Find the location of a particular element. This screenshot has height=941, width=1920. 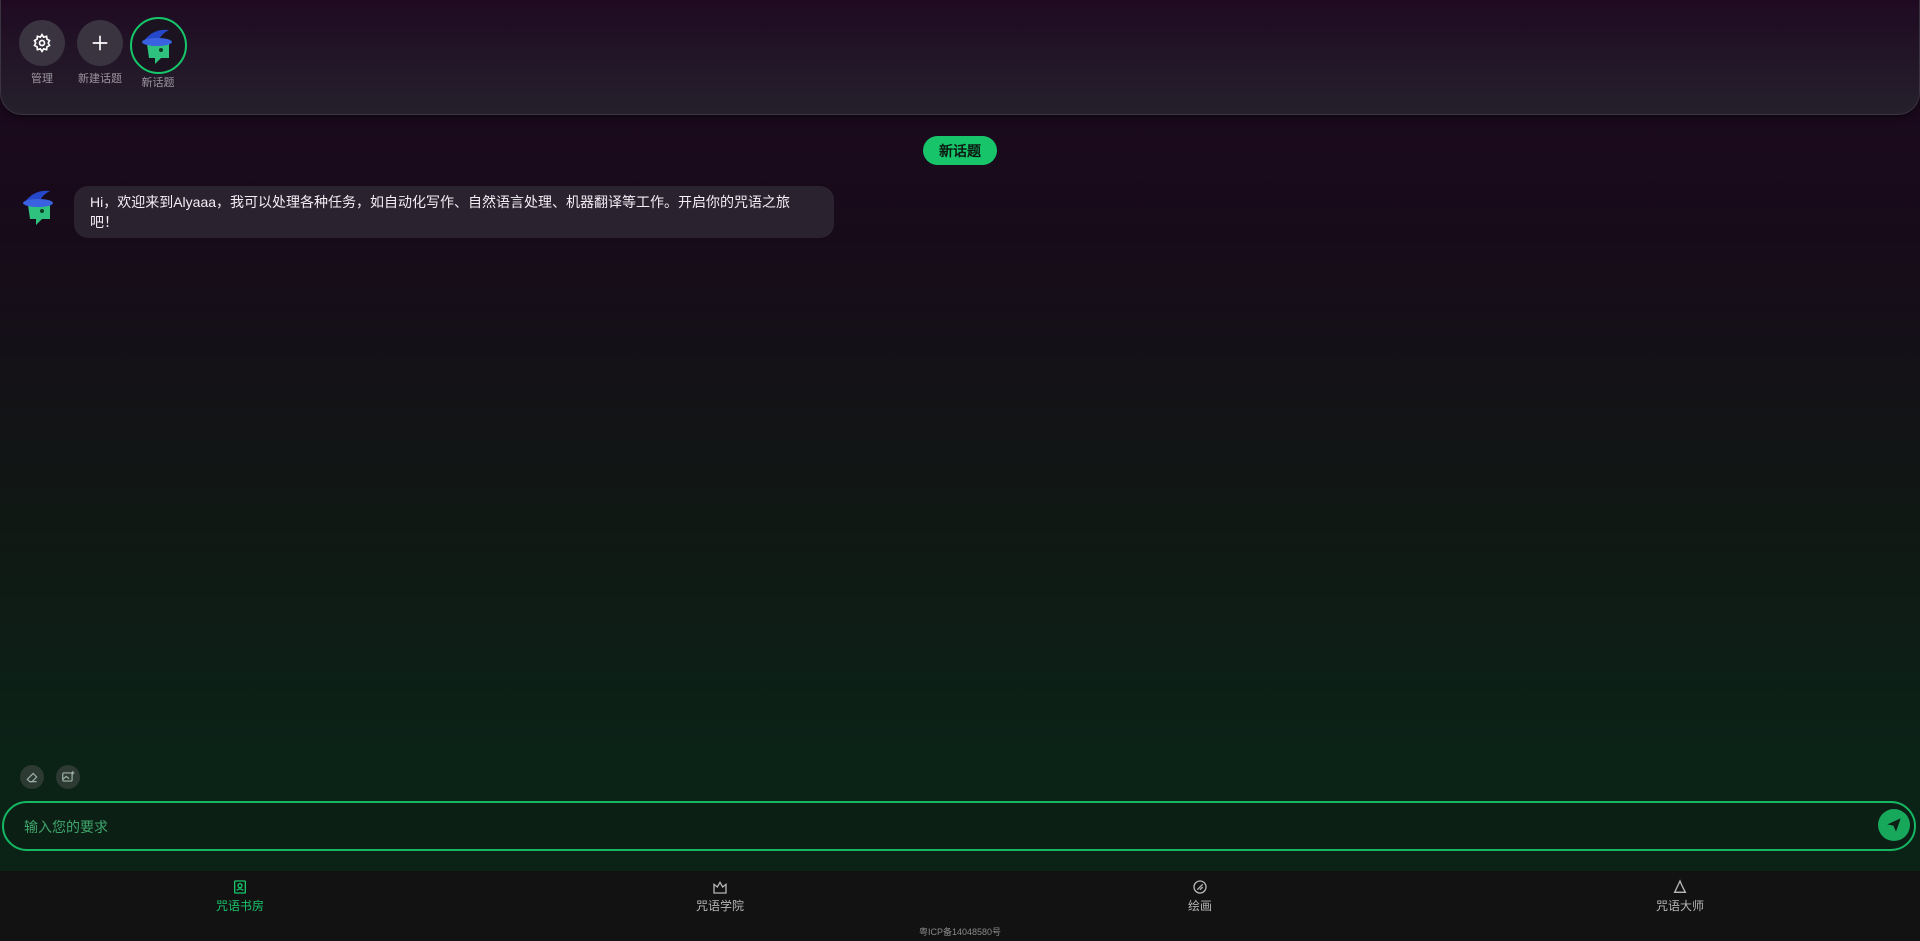

send-button is located at coordinates (1894, 825).